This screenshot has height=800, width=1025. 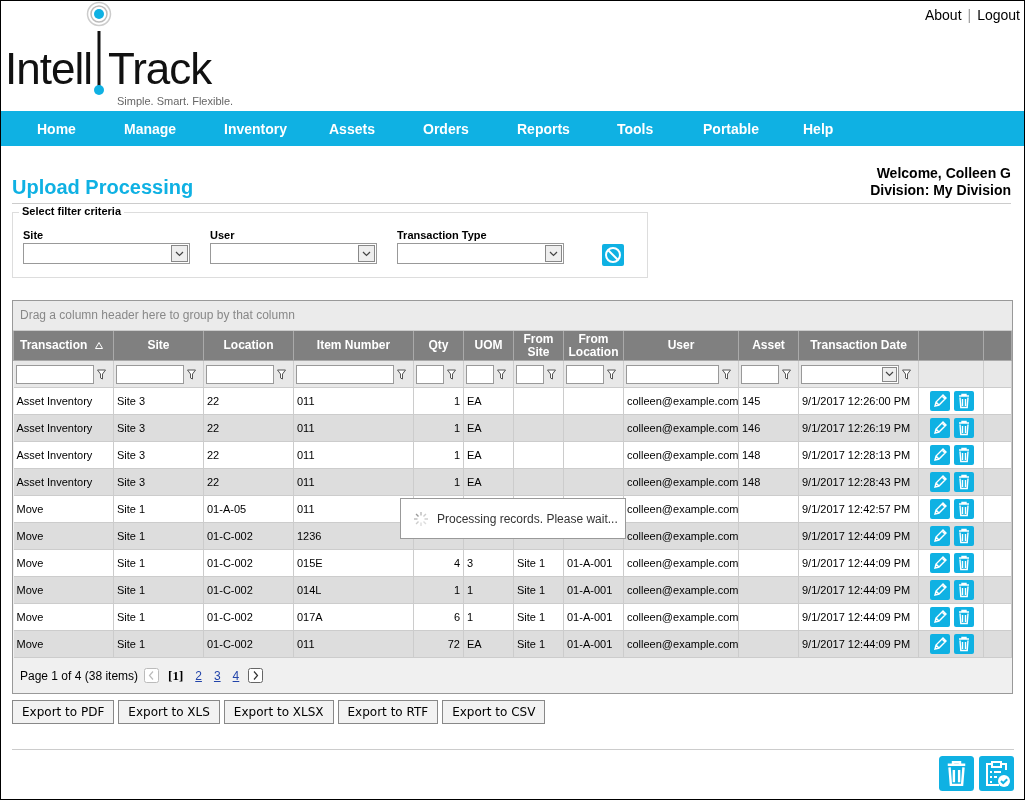 I want to click on export-button: Export to RTF, so click(x=388, y=712).